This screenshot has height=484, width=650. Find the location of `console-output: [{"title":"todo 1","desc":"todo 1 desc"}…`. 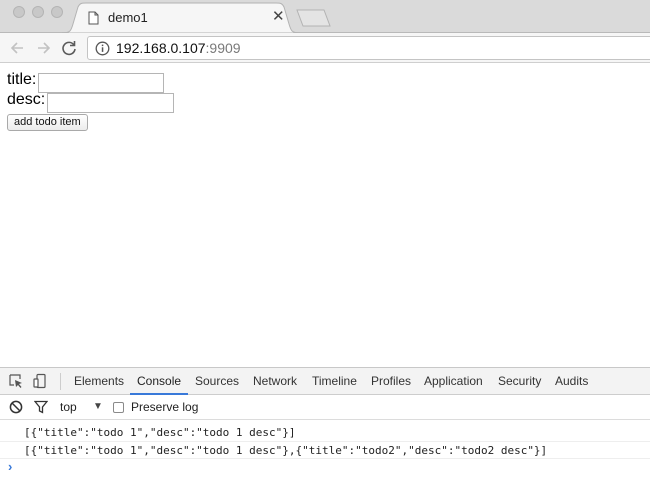

console-output: [{"title":"todo 1","desc":"todo 1 desc"}… is located at coordinates (325, 452).